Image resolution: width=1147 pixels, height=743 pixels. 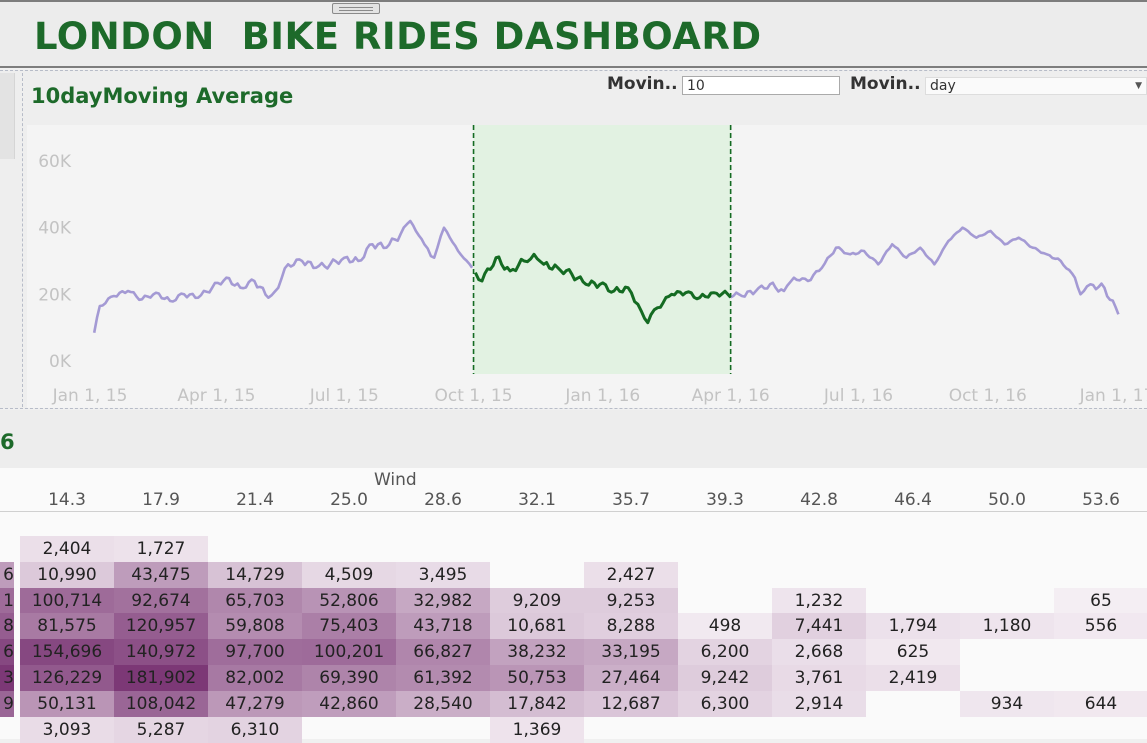 I want to click on table-cell: 625, so click(x=913, y=652).